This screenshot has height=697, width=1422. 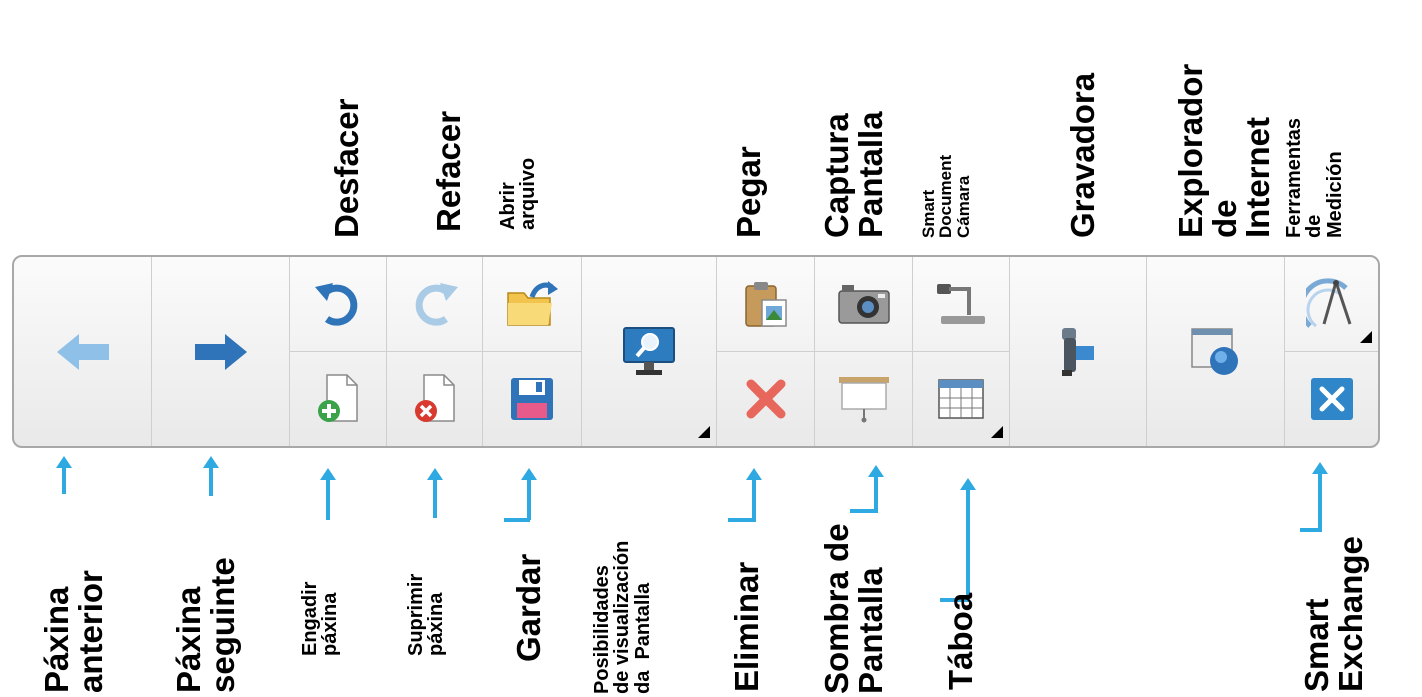 I want to click on smart-exchange-button, so click(x=1331, y=399).